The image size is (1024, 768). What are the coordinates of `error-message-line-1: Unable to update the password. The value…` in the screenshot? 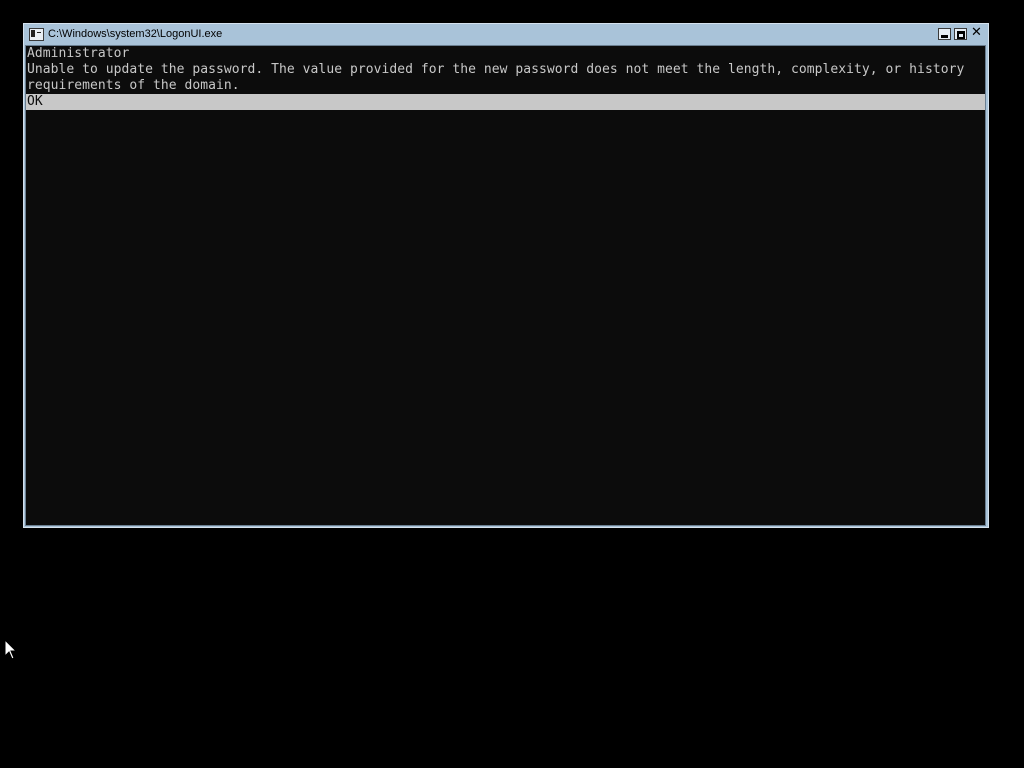 It's located at (496, 69).